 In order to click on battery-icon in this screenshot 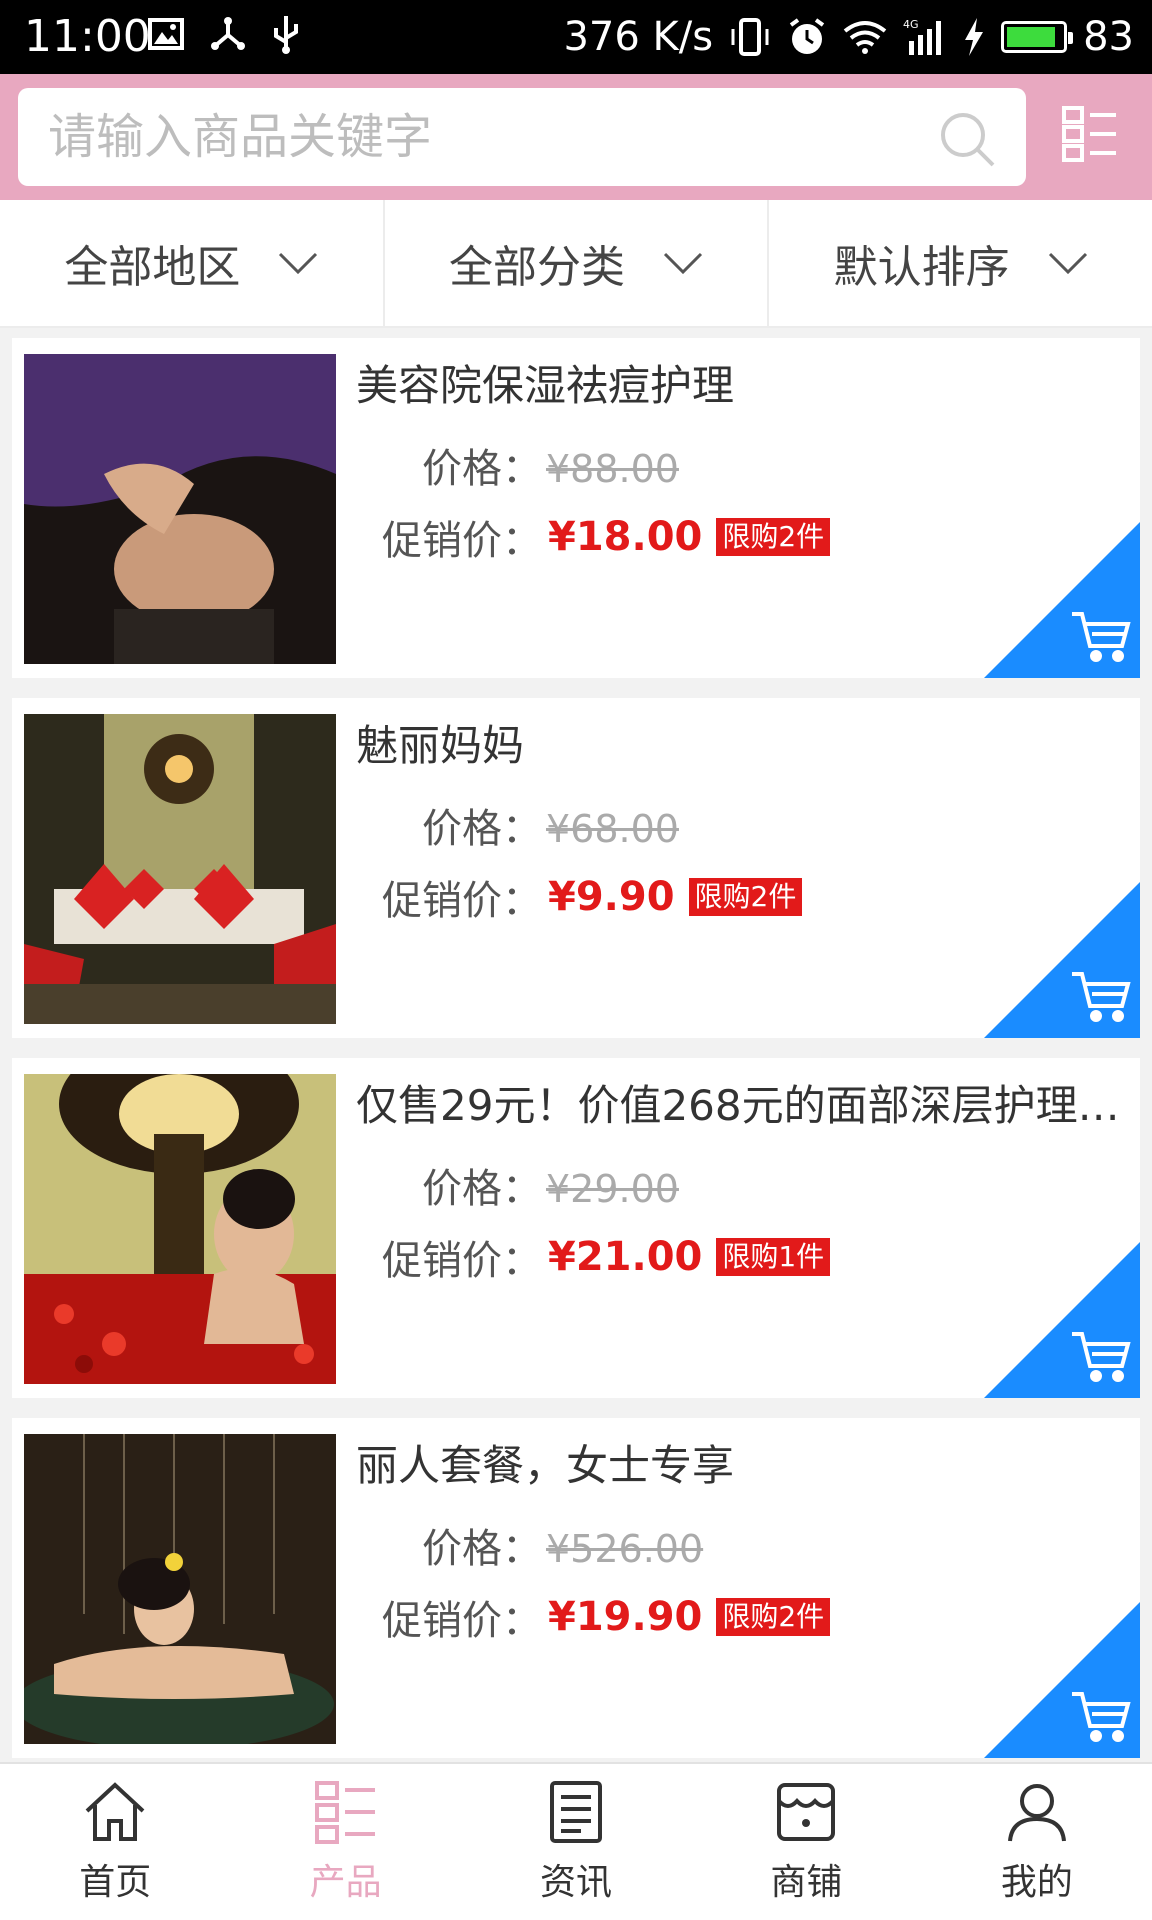, I will do `click(1037, 37)`.